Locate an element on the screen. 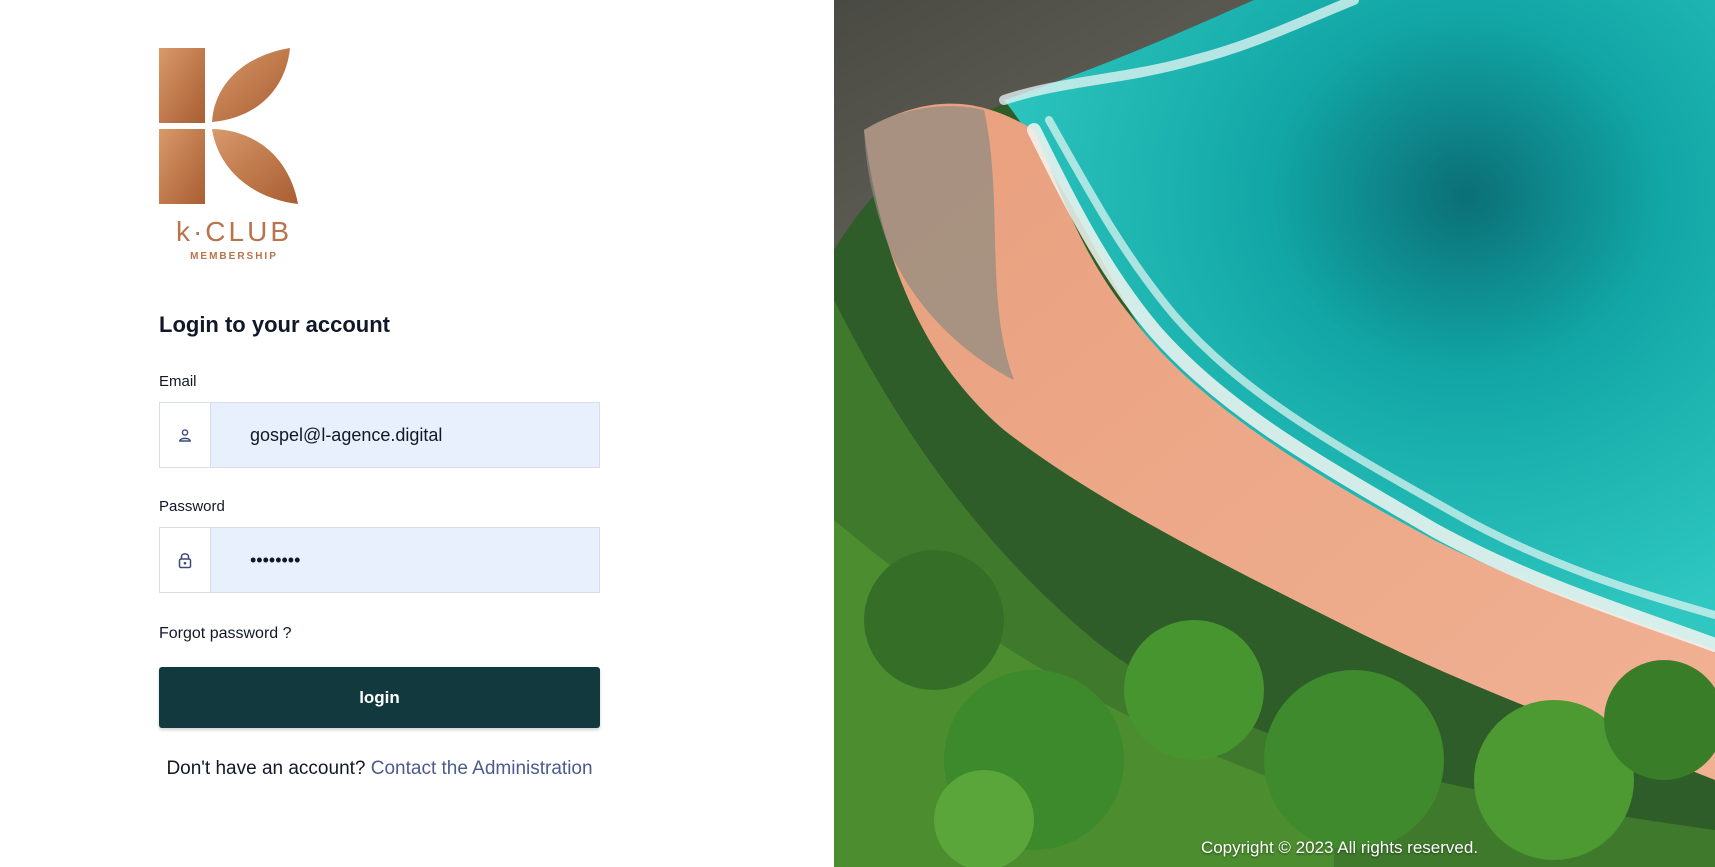  user-icon is located at coordinates (185, 435).